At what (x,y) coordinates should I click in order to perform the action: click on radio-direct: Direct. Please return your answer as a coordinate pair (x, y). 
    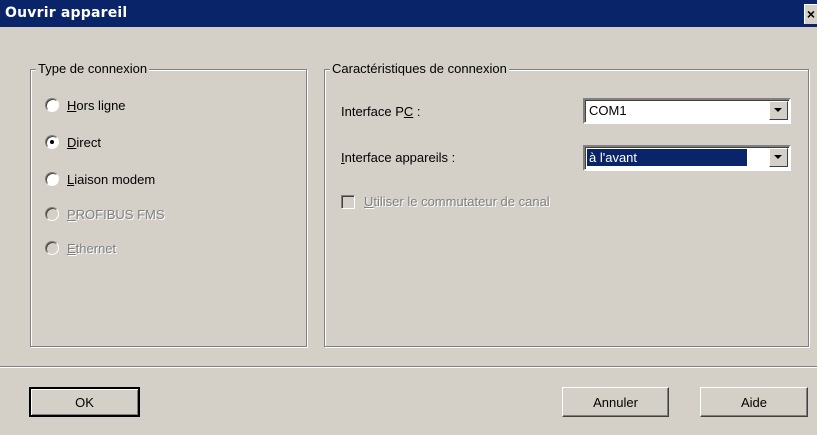
    Looking at the image, I should click on (73, 142).